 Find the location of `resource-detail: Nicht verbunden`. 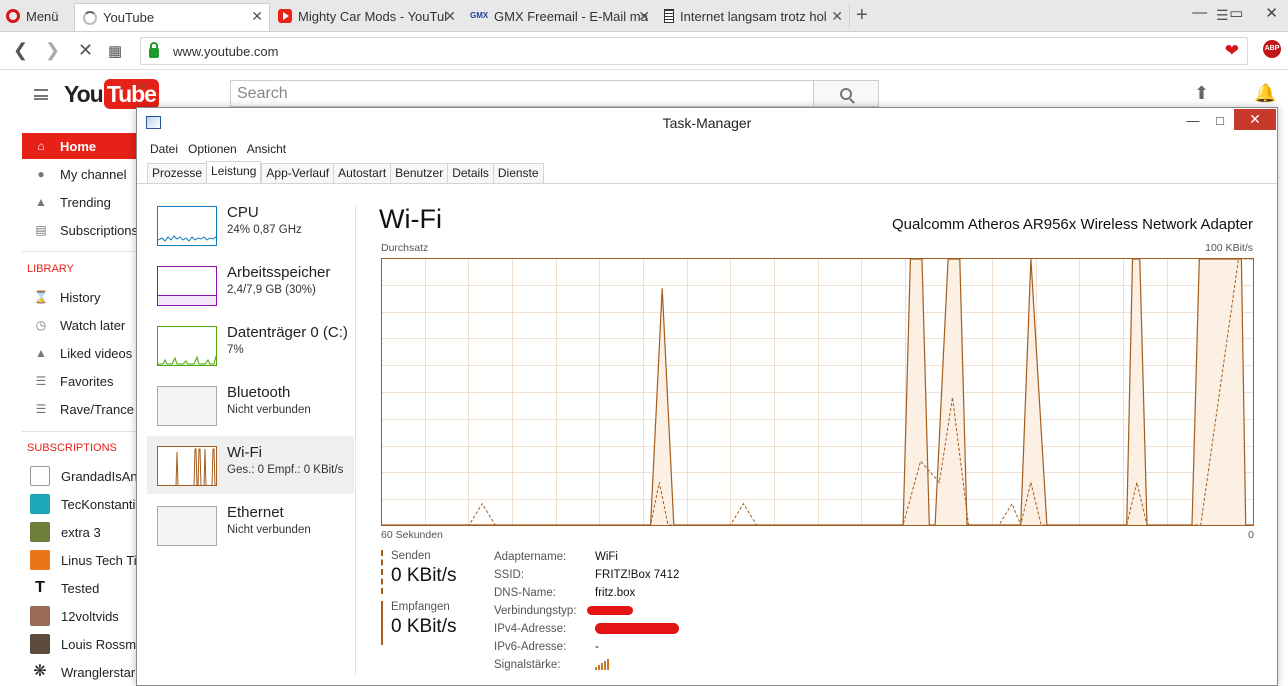

resource-detail: Nicht verbunden is located at coordinates (269, 530).